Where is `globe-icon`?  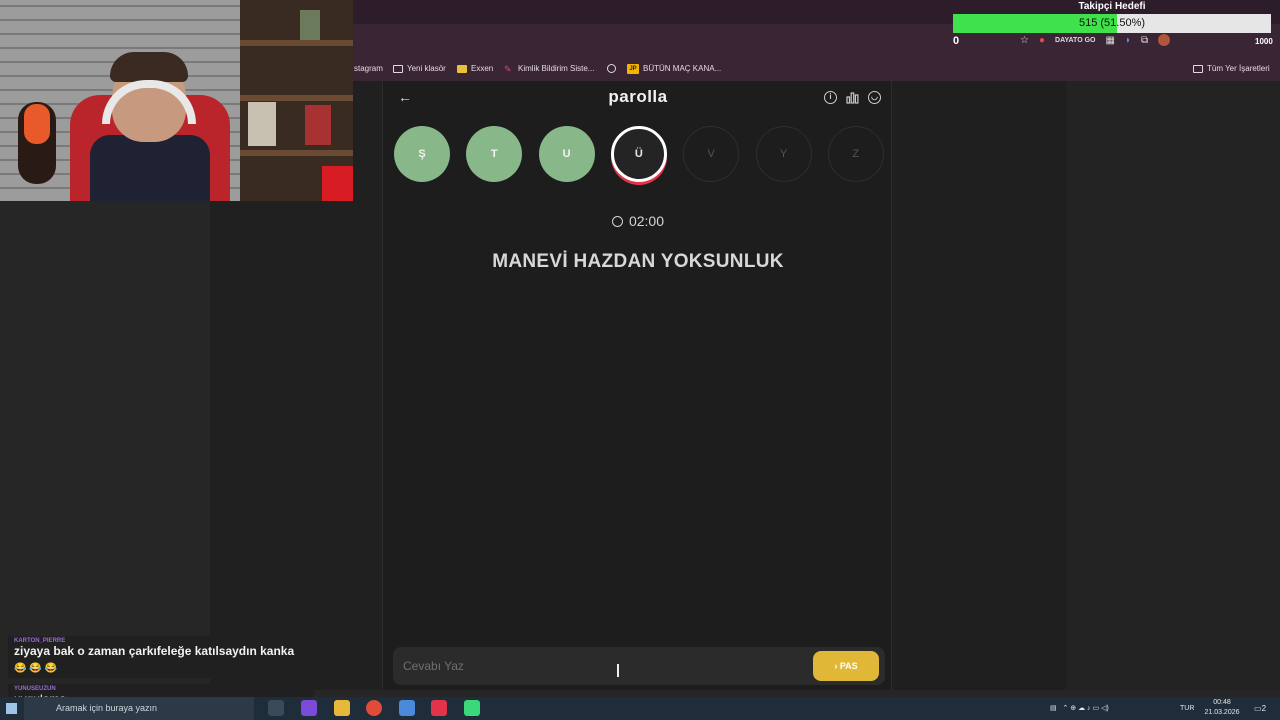 globe-icon is located at coordinates (611, 68).